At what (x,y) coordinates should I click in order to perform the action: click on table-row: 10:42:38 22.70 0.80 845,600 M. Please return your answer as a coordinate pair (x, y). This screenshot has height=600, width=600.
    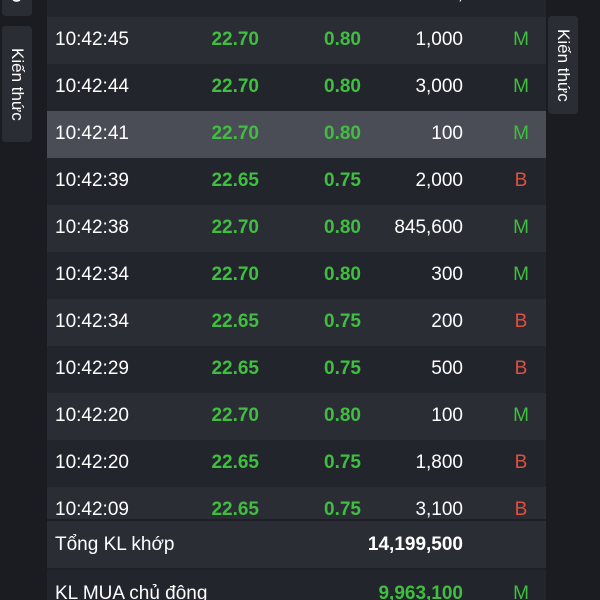
    Looking at the image, I should click on (296, 228).